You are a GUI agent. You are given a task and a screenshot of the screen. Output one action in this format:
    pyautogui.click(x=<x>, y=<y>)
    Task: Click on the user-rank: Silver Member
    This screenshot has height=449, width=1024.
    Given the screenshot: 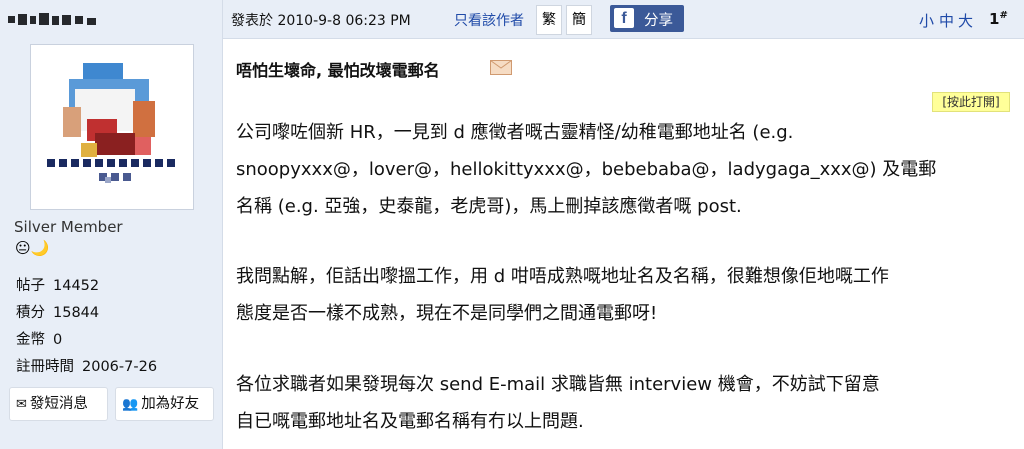 What is the action you would take?
    pyautogui.click(x=68, y=227)
    